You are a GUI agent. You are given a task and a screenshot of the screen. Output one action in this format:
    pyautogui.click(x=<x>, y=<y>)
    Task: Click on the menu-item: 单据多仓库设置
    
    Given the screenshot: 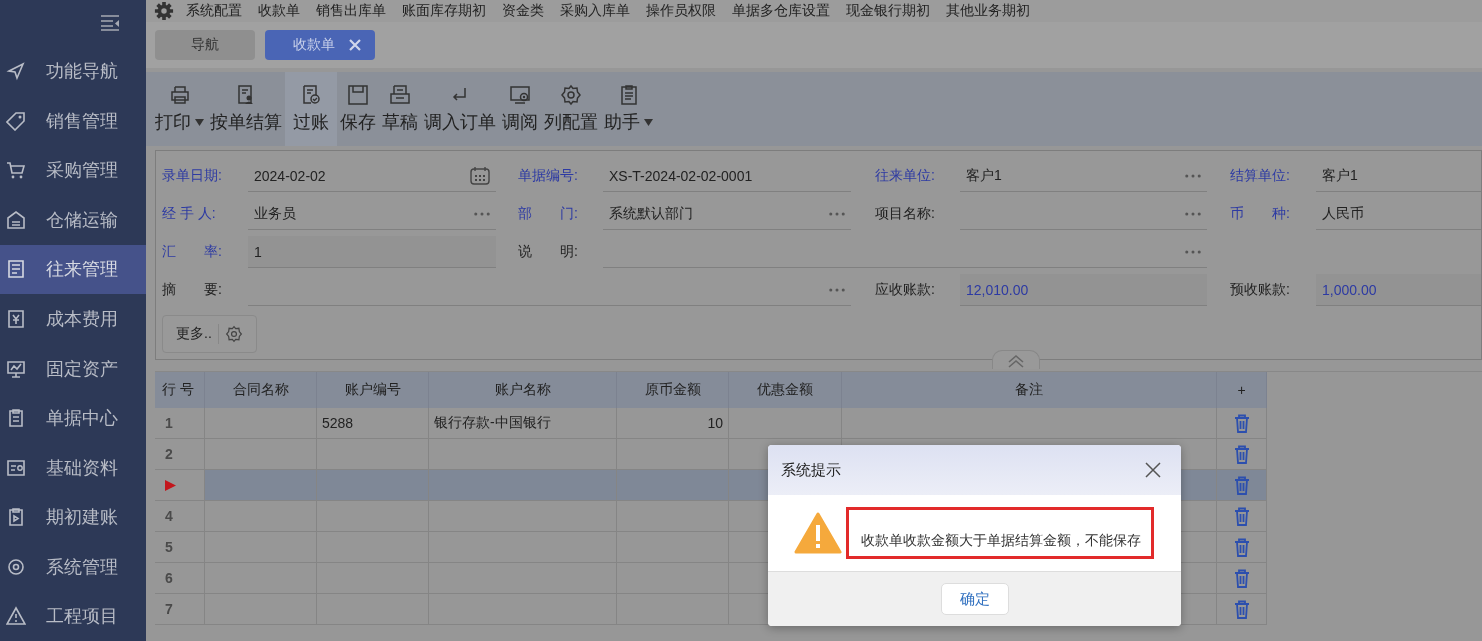 What is the action you would take?
    pyautogui.click(x=781, y=11)
    